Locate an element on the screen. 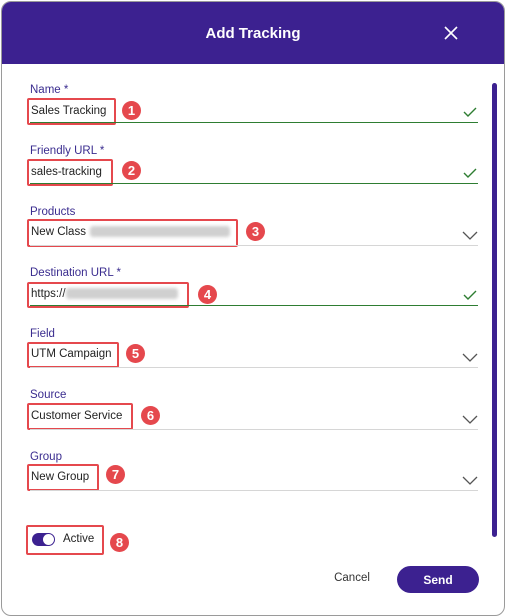 The width and height of the screenshot is (506, 616). source-select-value: Customer Service is located at coordinates (76, 416).